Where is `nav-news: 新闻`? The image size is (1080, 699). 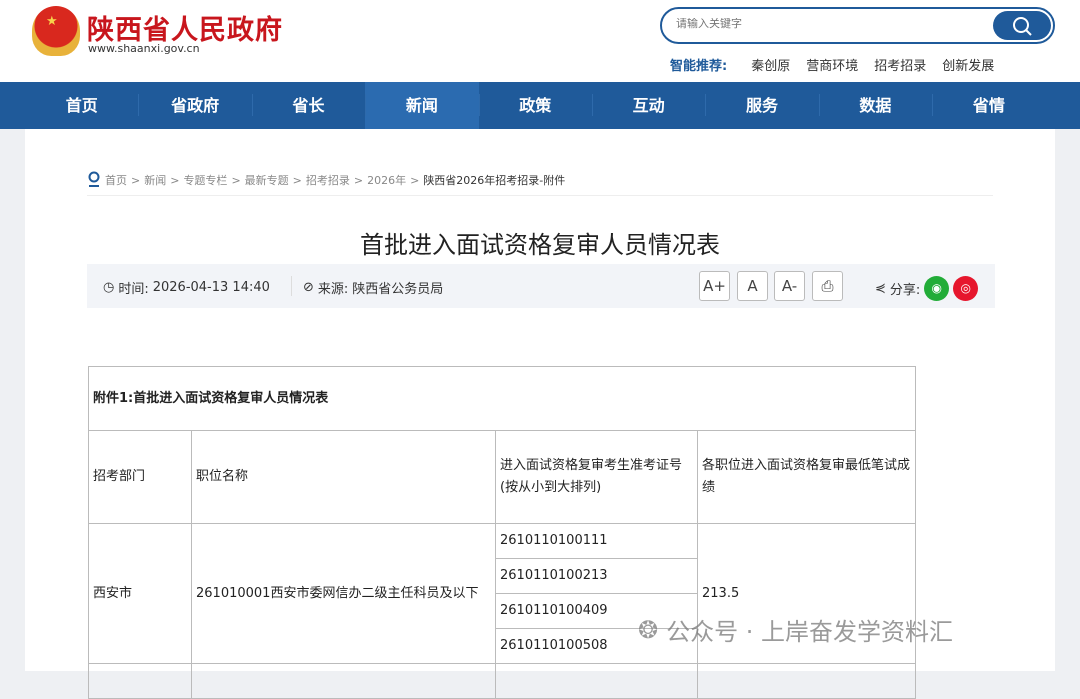
nav-news: 新闻 is located at coordinates (422, 105).